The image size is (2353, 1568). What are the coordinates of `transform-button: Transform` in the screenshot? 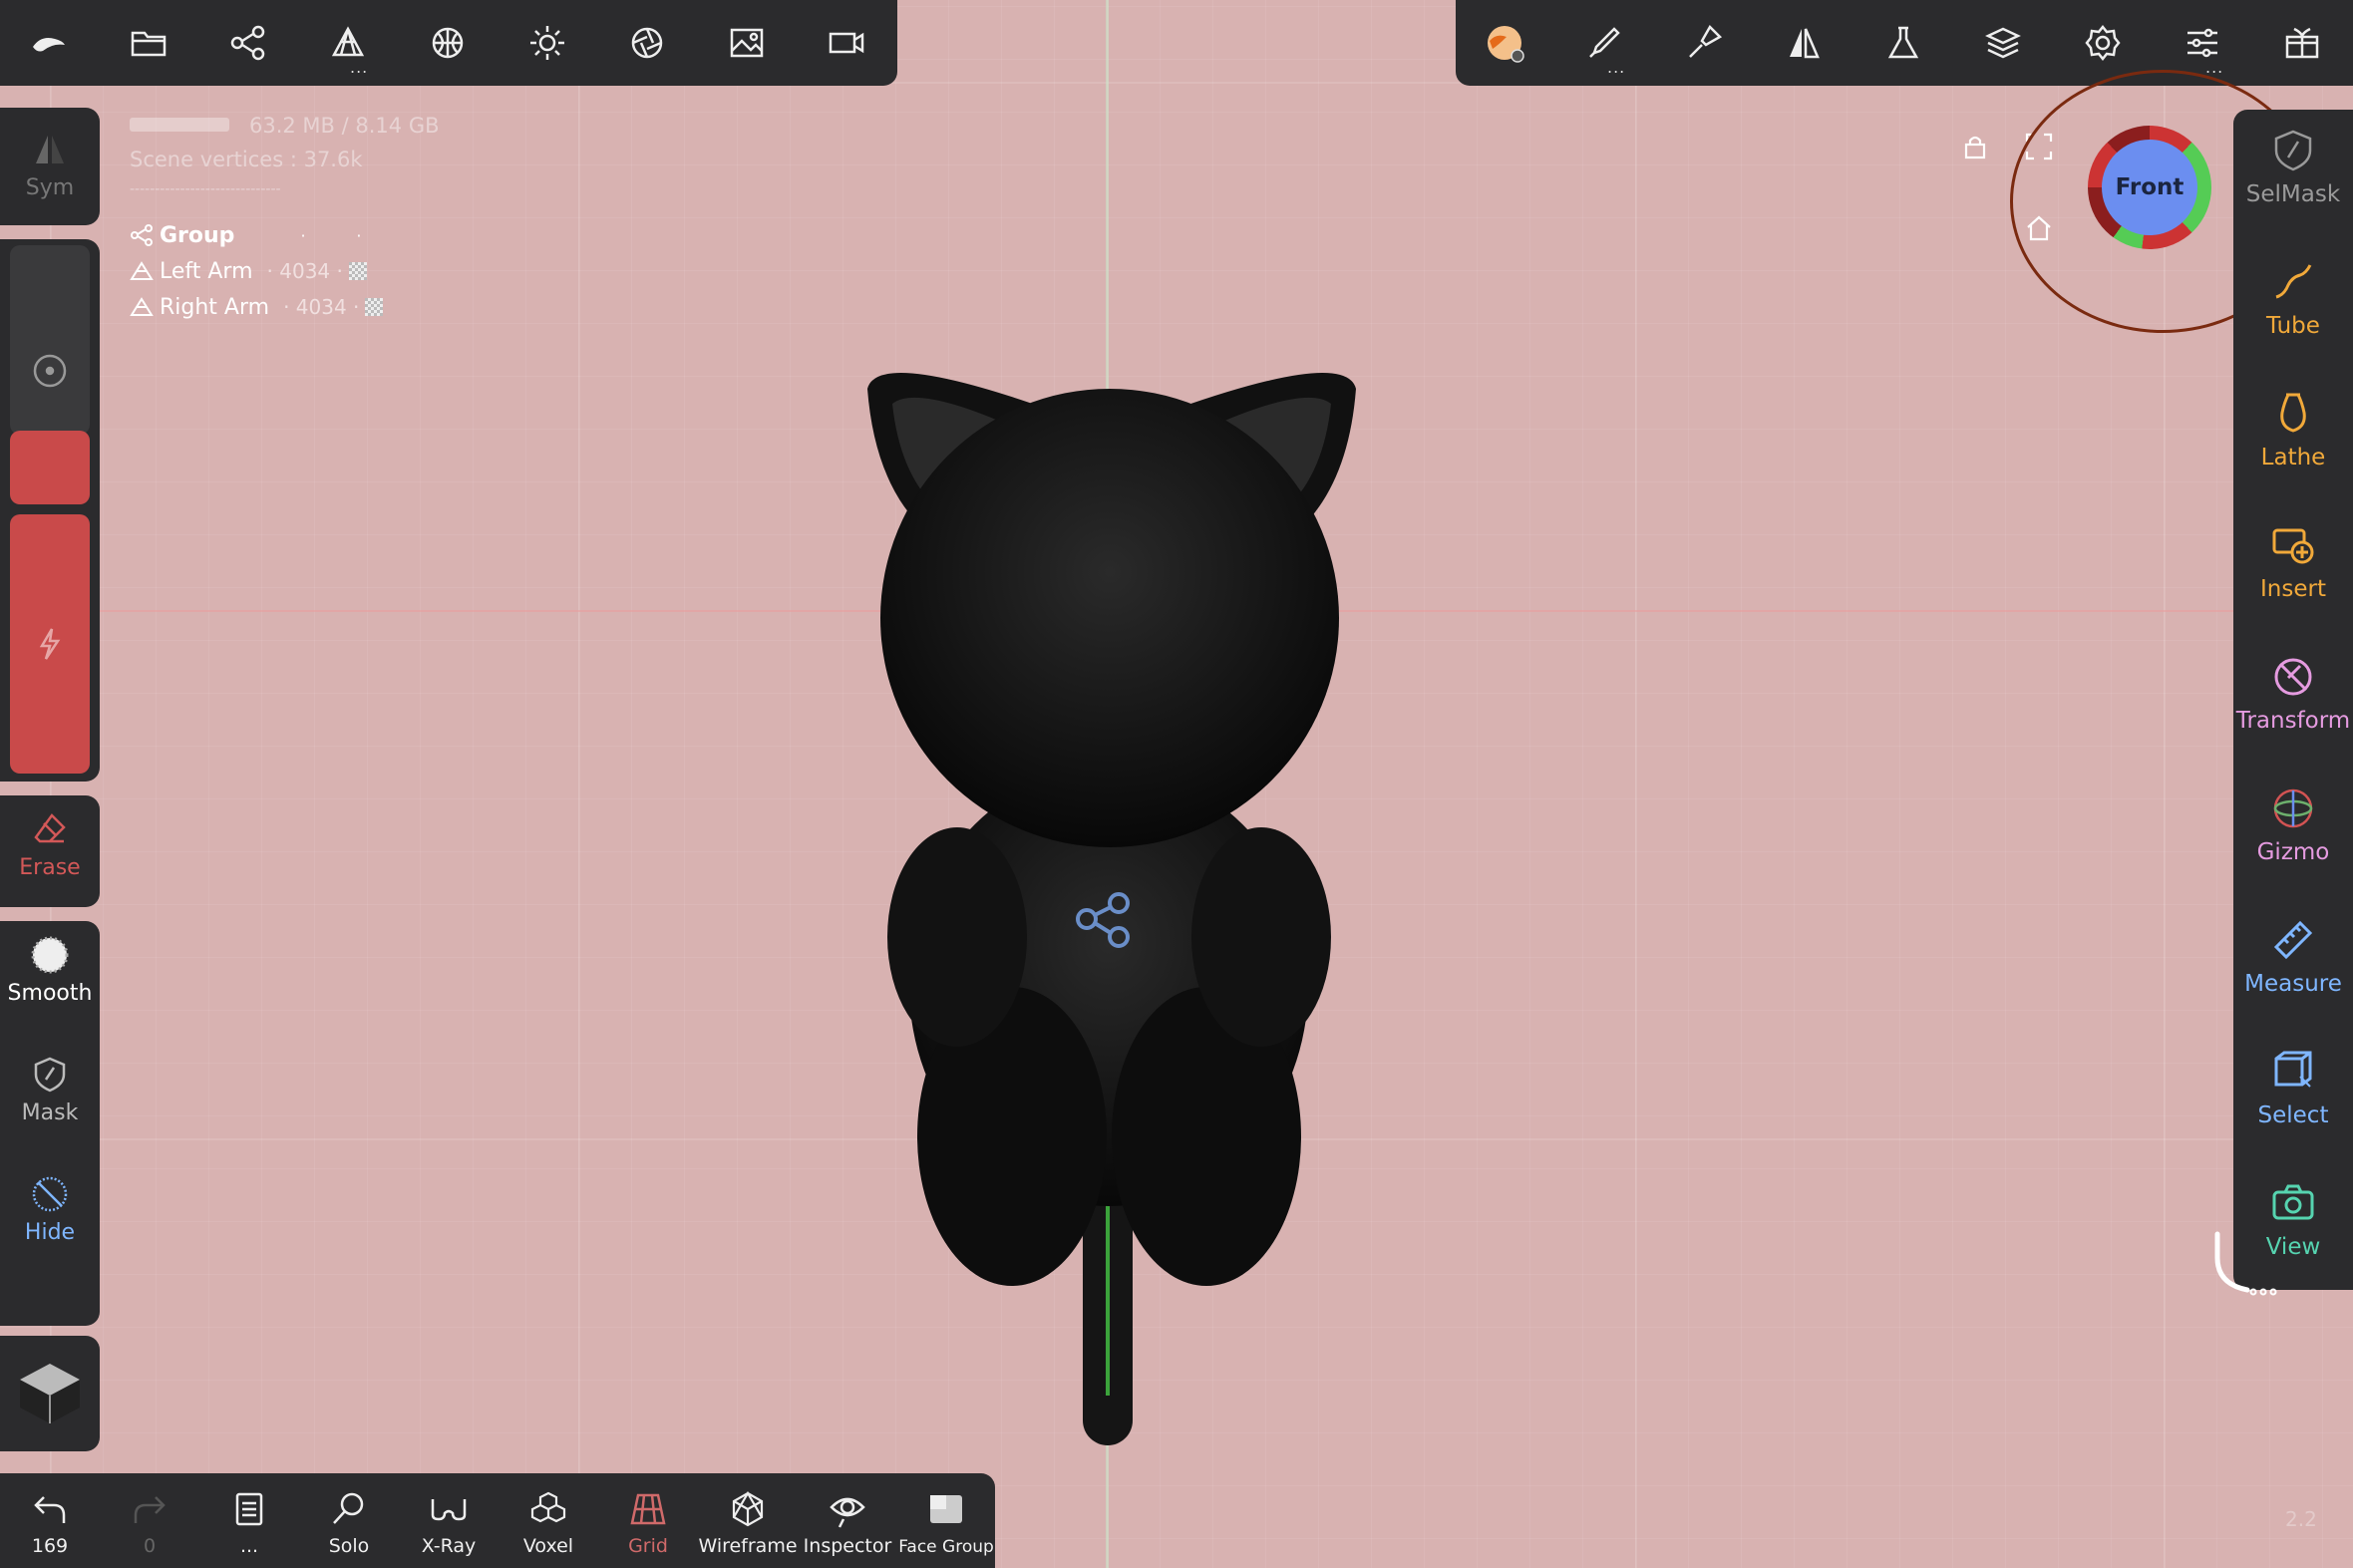 It's located at (2293, 694).